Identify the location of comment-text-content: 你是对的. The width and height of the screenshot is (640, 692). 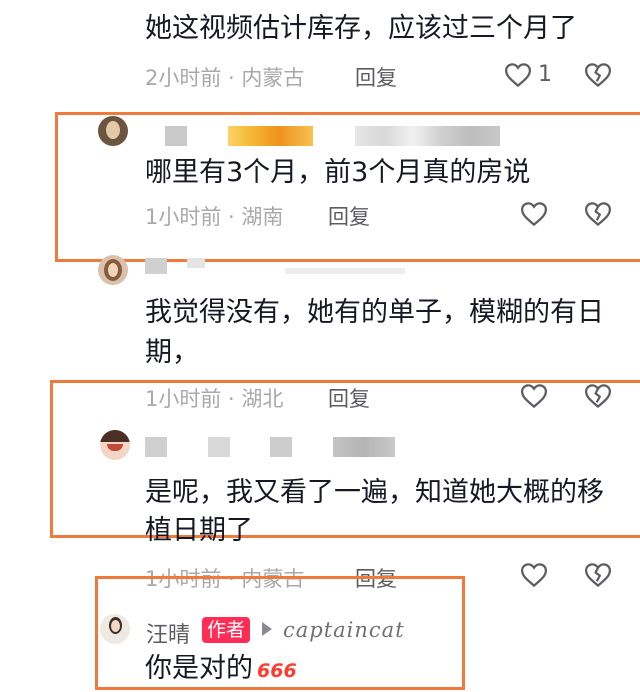
(199, 668).